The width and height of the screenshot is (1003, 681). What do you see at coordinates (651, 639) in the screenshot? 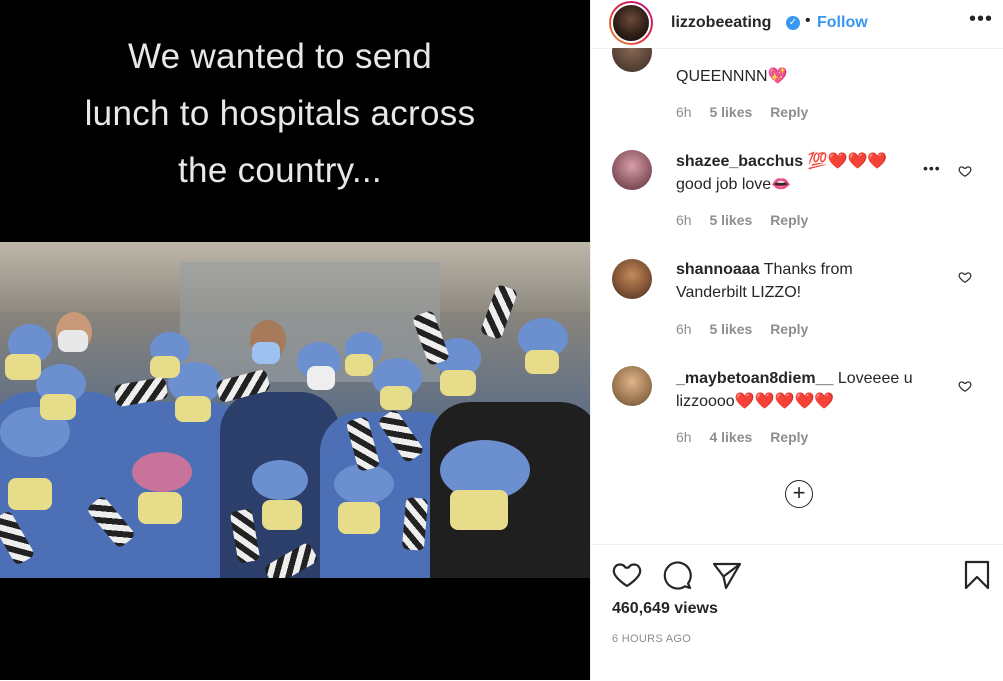
I see `post-timestamp: 6 HOURS AGO` at bounding box center [651, 639].